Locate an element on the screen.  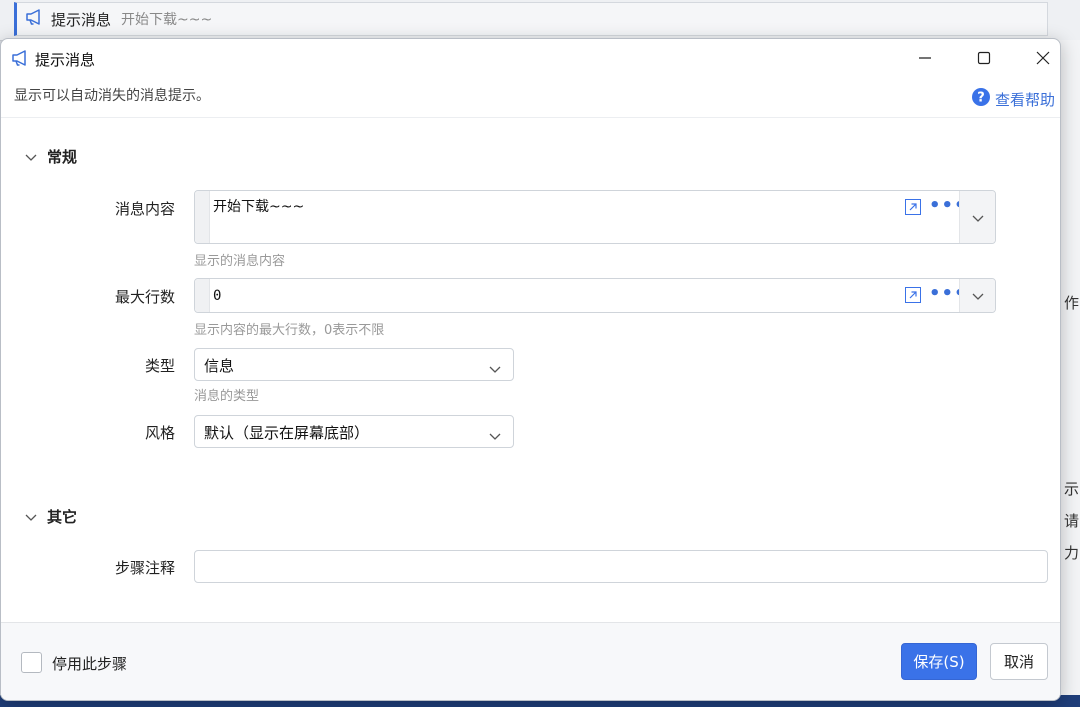
minimize-icon is located at coordinates (925, 59).